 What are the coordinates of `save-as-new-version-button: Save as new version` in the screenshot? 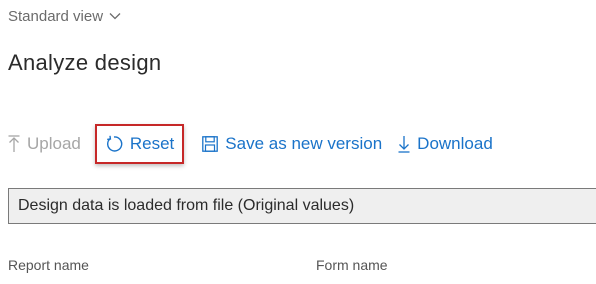 It's located at (292, 144).